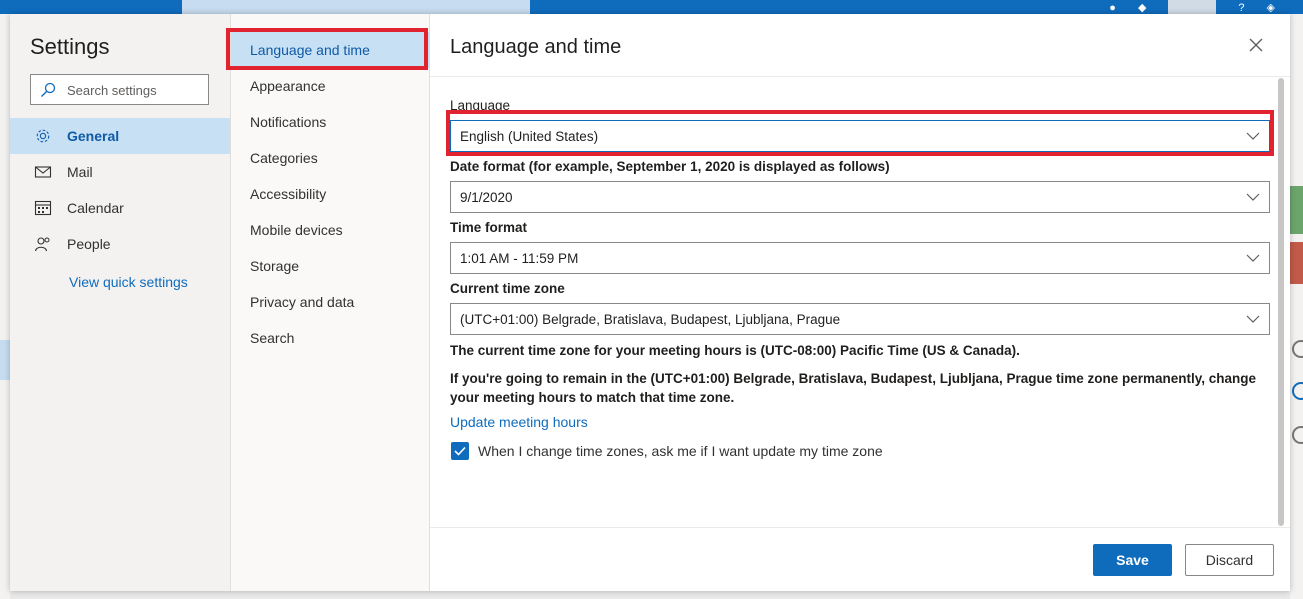 This screenshot has width=1303, height=599. What do you see at coordinates (330, 122) in the screenshot?
I see `subnav-notifications: Notifications` at bounding box center [330, 122].